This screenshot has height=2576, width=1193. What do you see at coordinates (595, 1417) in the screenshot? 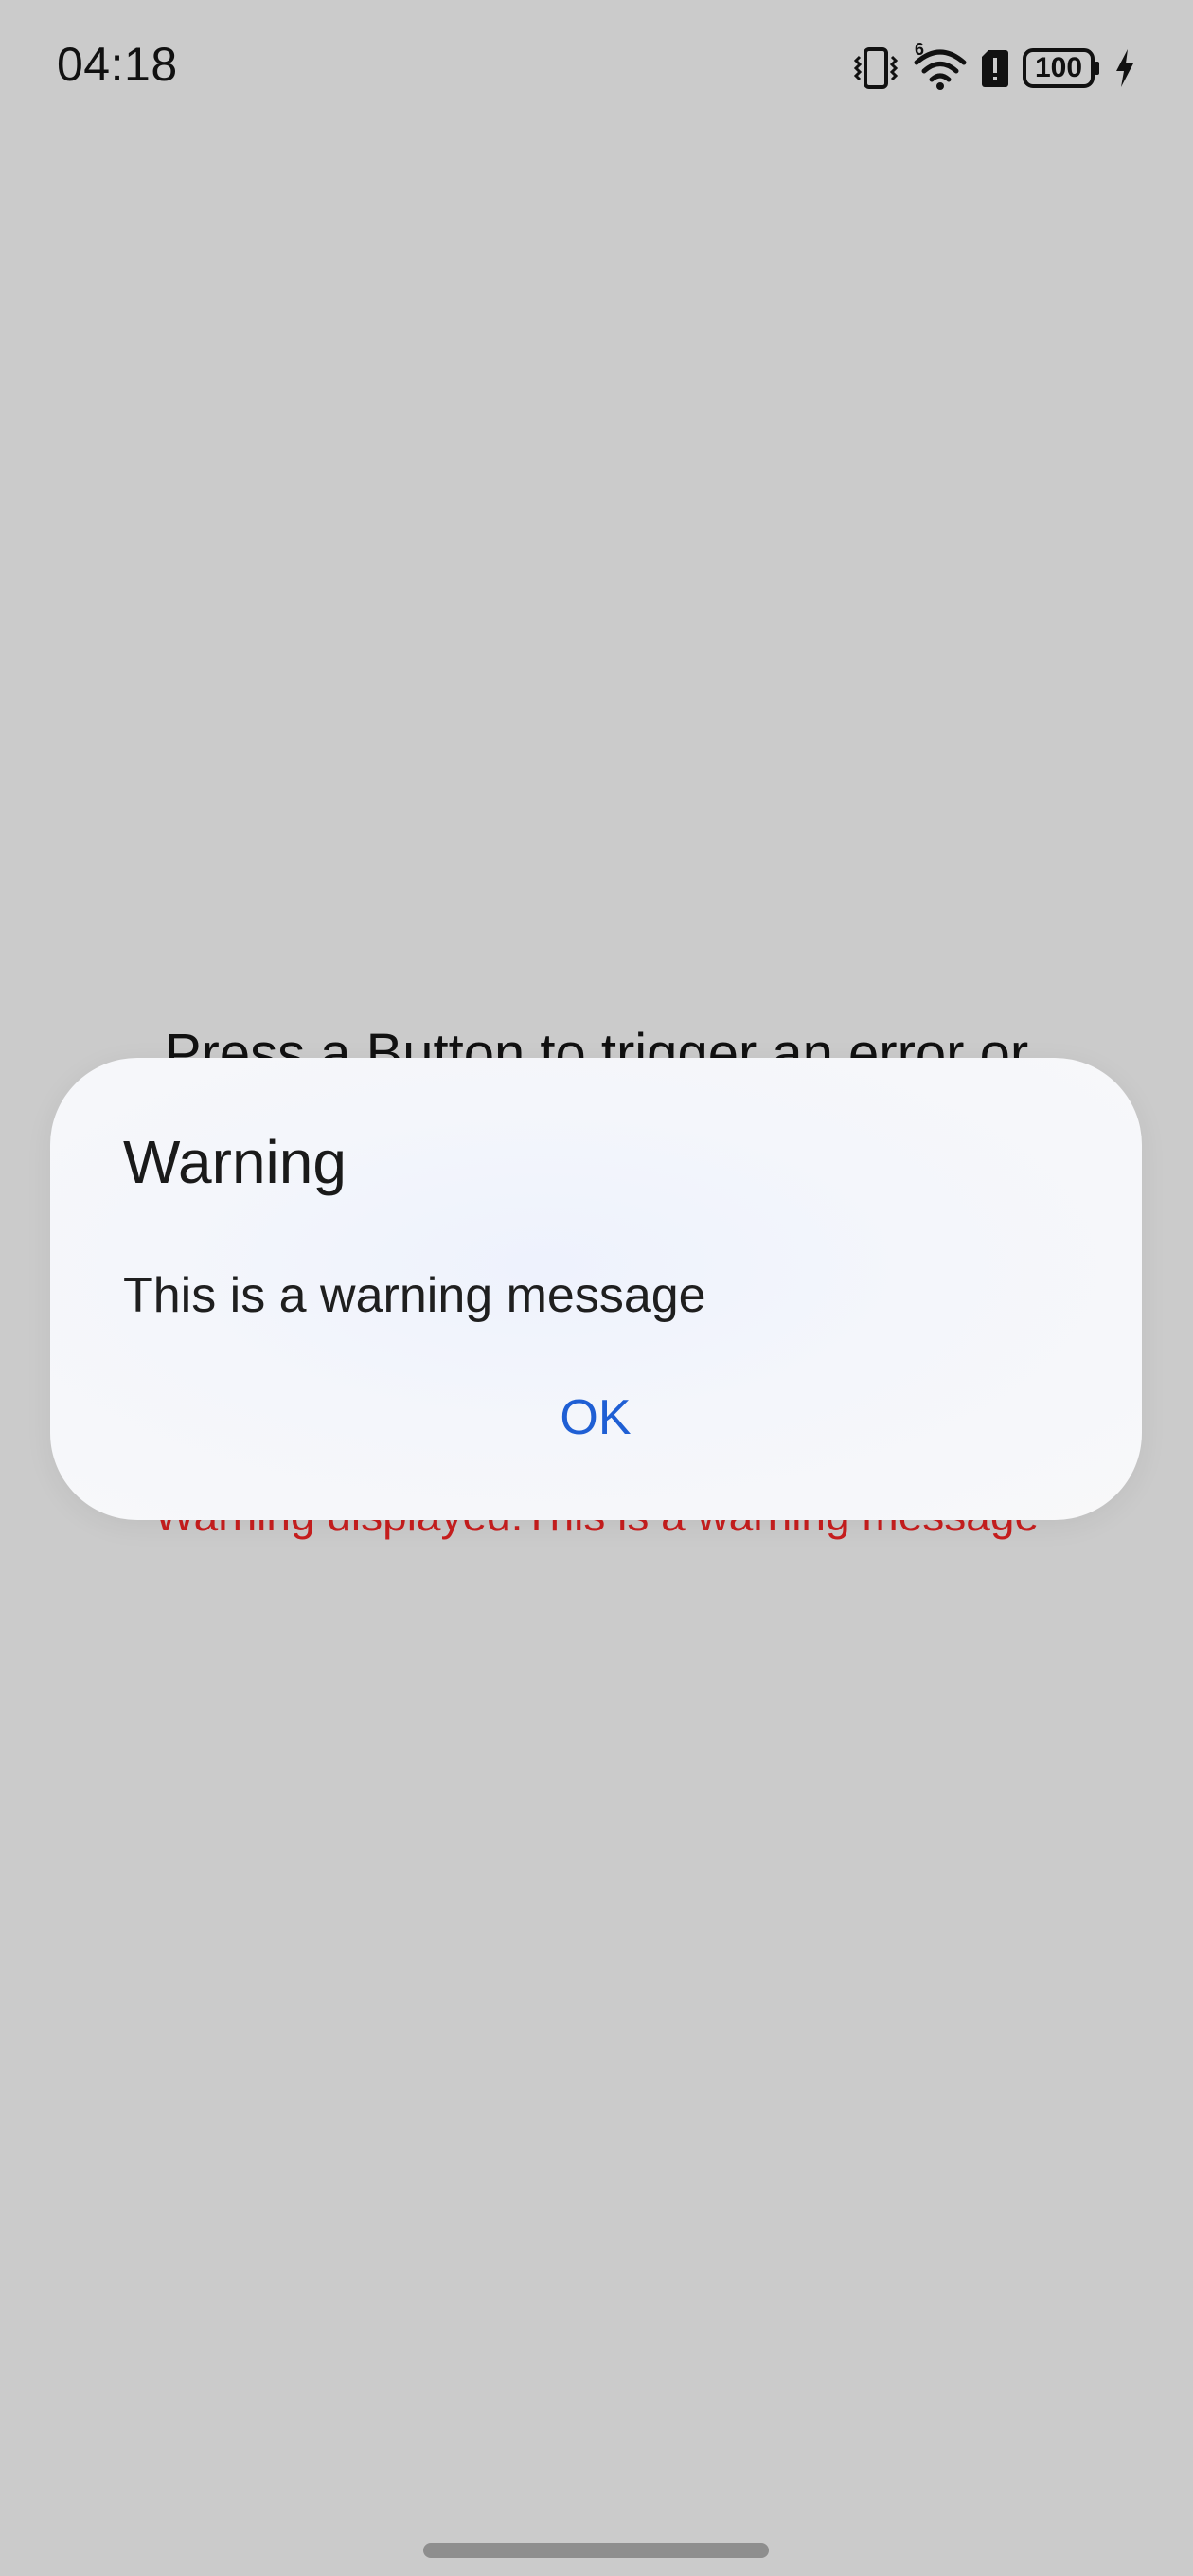
I see `ok-button: OK` at bounding box center [595, 1417].